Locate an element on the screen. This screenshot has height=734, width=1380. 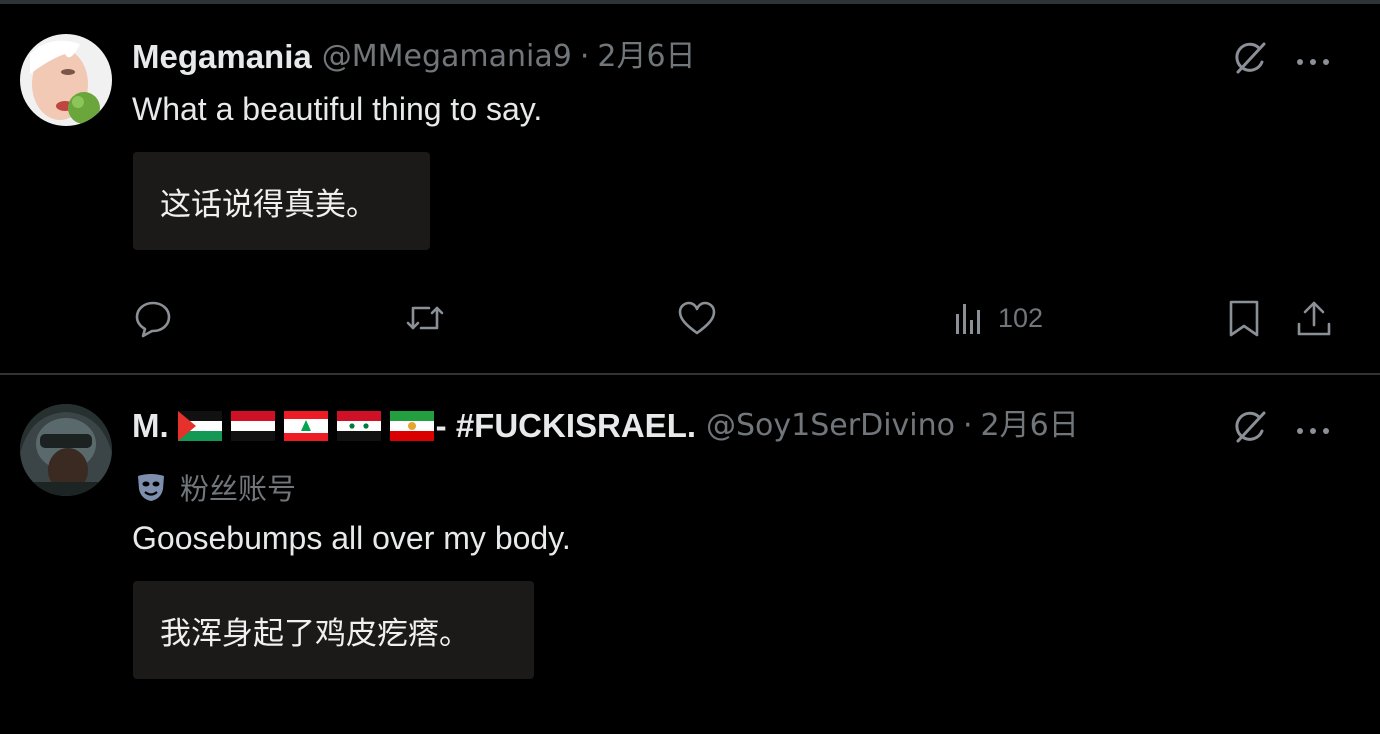
display-name: Megamania is located at coordinates (222, 57).